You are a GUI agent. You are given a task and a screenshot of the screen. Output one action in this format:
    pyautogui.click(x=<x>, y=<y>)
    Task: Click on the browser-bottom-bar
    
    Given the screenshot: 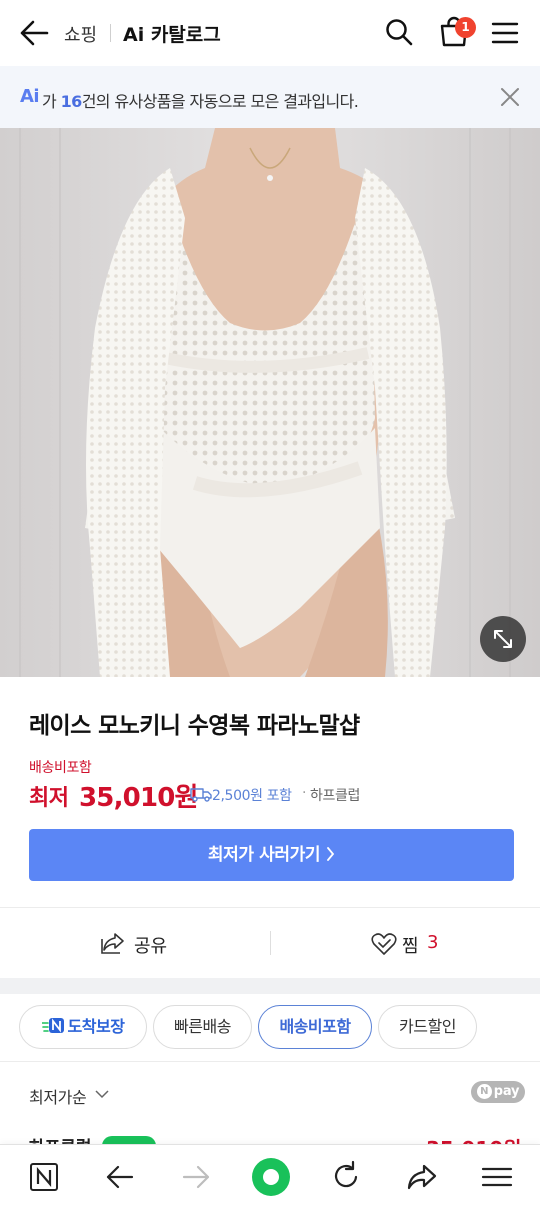 What is the action you would take?
    pyautogui.click(x=270, y=1177)
    